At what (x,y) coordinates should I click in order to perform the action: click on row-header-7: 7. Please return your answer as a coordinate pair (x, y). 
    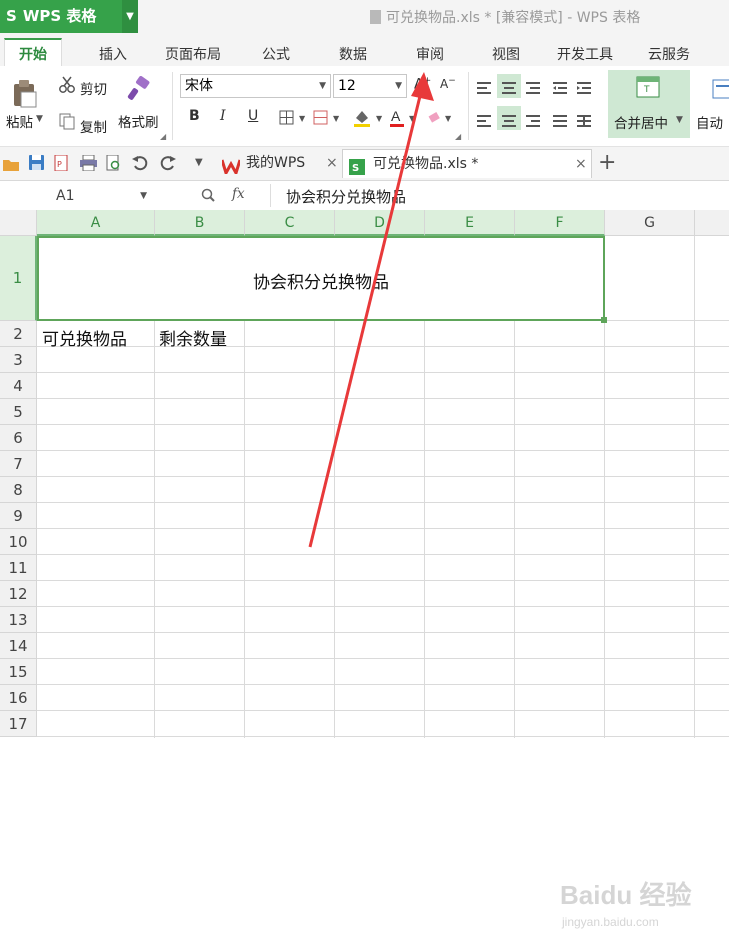
    Looking at the image, I should click on (18, 464).